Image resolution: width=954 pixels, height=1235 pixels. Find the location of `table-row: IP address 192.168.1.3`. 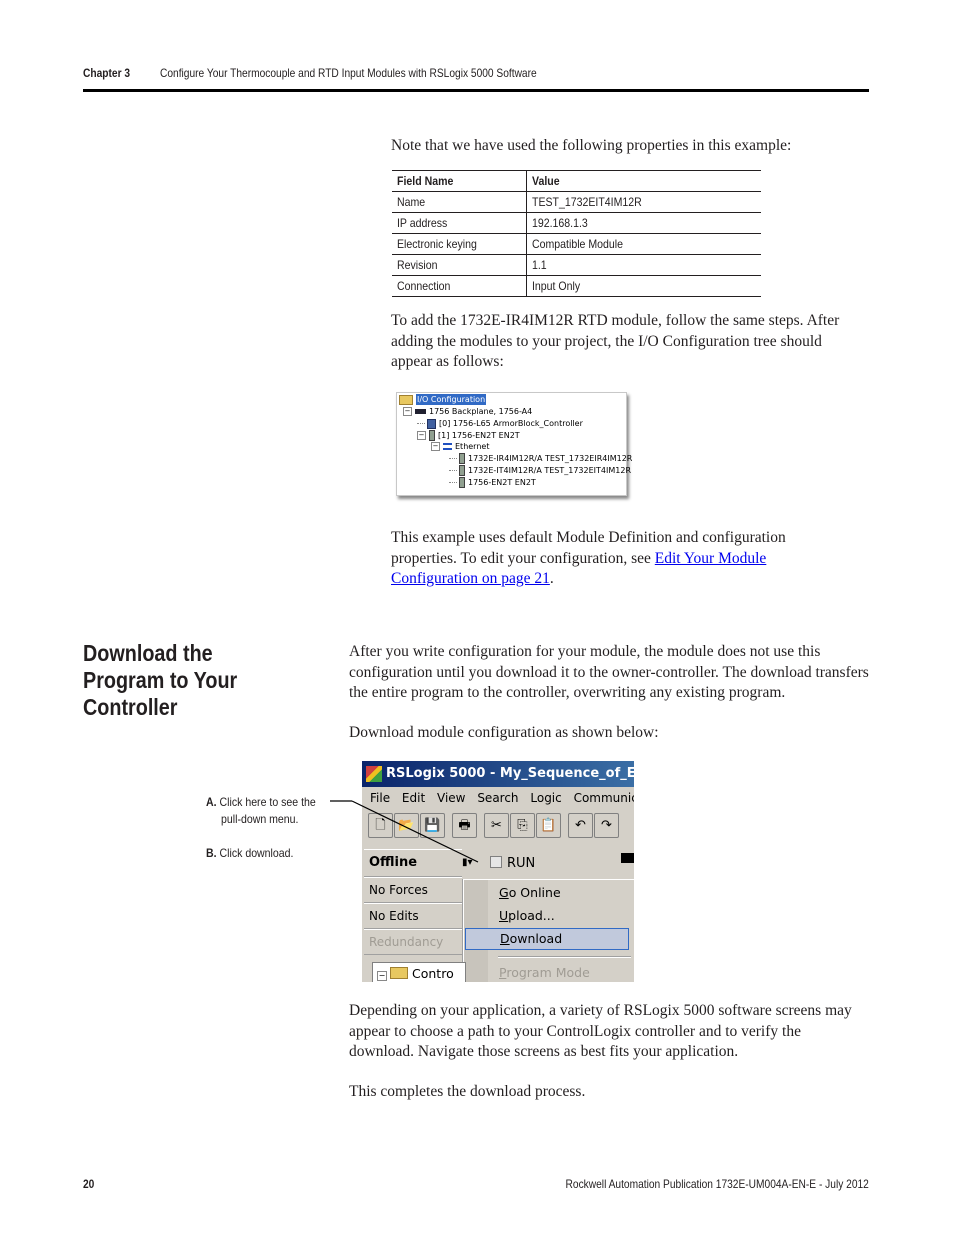

table-row: IP address 192.168.1.3 is located at coordinates (576, 223).